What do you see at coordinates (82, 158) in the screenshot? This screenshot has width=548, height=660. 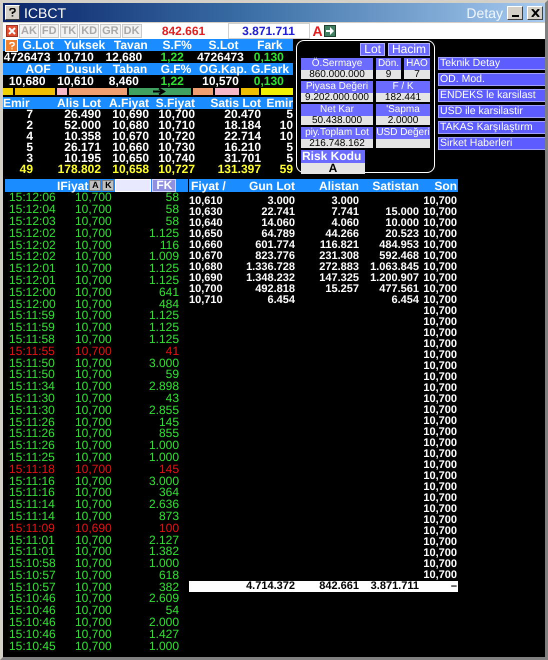 I see `order-book-cell-text: 10.195` at bounding box center [82, 158].